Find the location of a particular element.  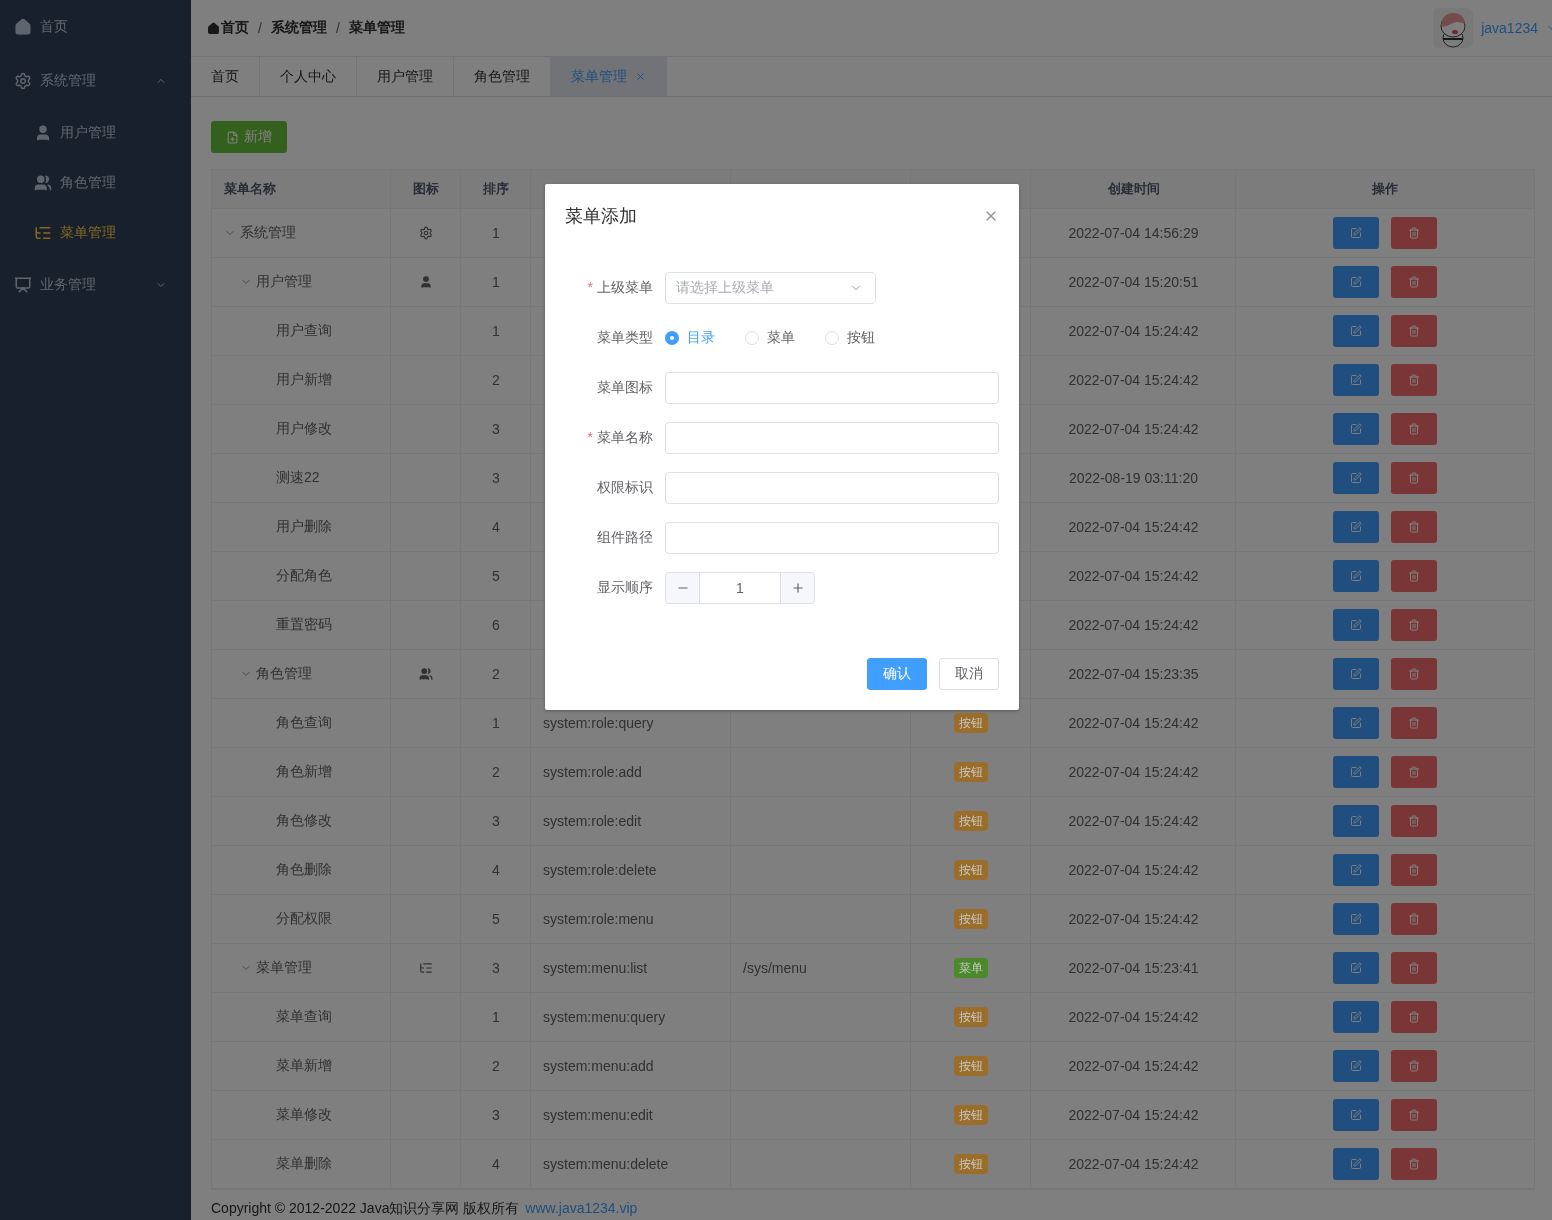

table-cell: 3 is located at coordinates (496, 478).